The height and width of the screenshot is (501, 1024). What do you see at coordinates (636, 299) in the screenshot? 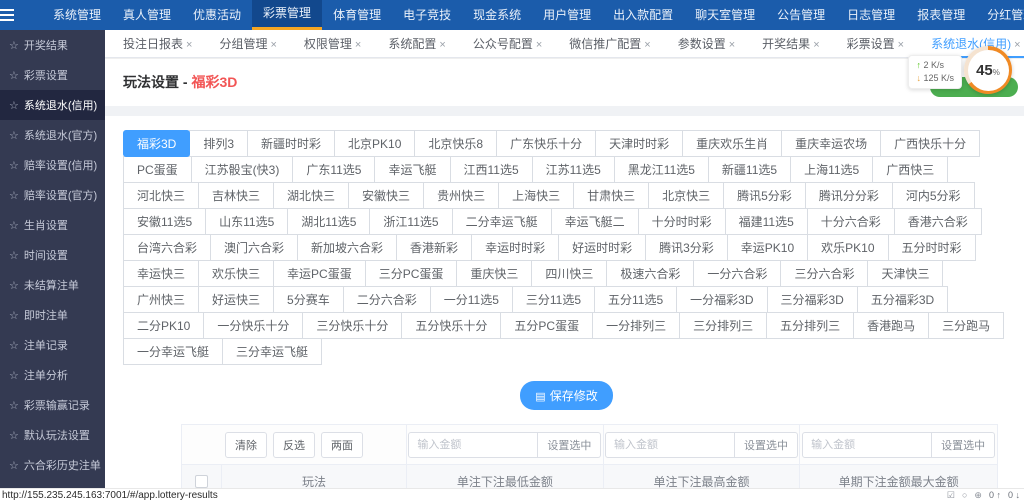
I see `lottery-type-button: 五分11选5` at bounding box center [636, 299].